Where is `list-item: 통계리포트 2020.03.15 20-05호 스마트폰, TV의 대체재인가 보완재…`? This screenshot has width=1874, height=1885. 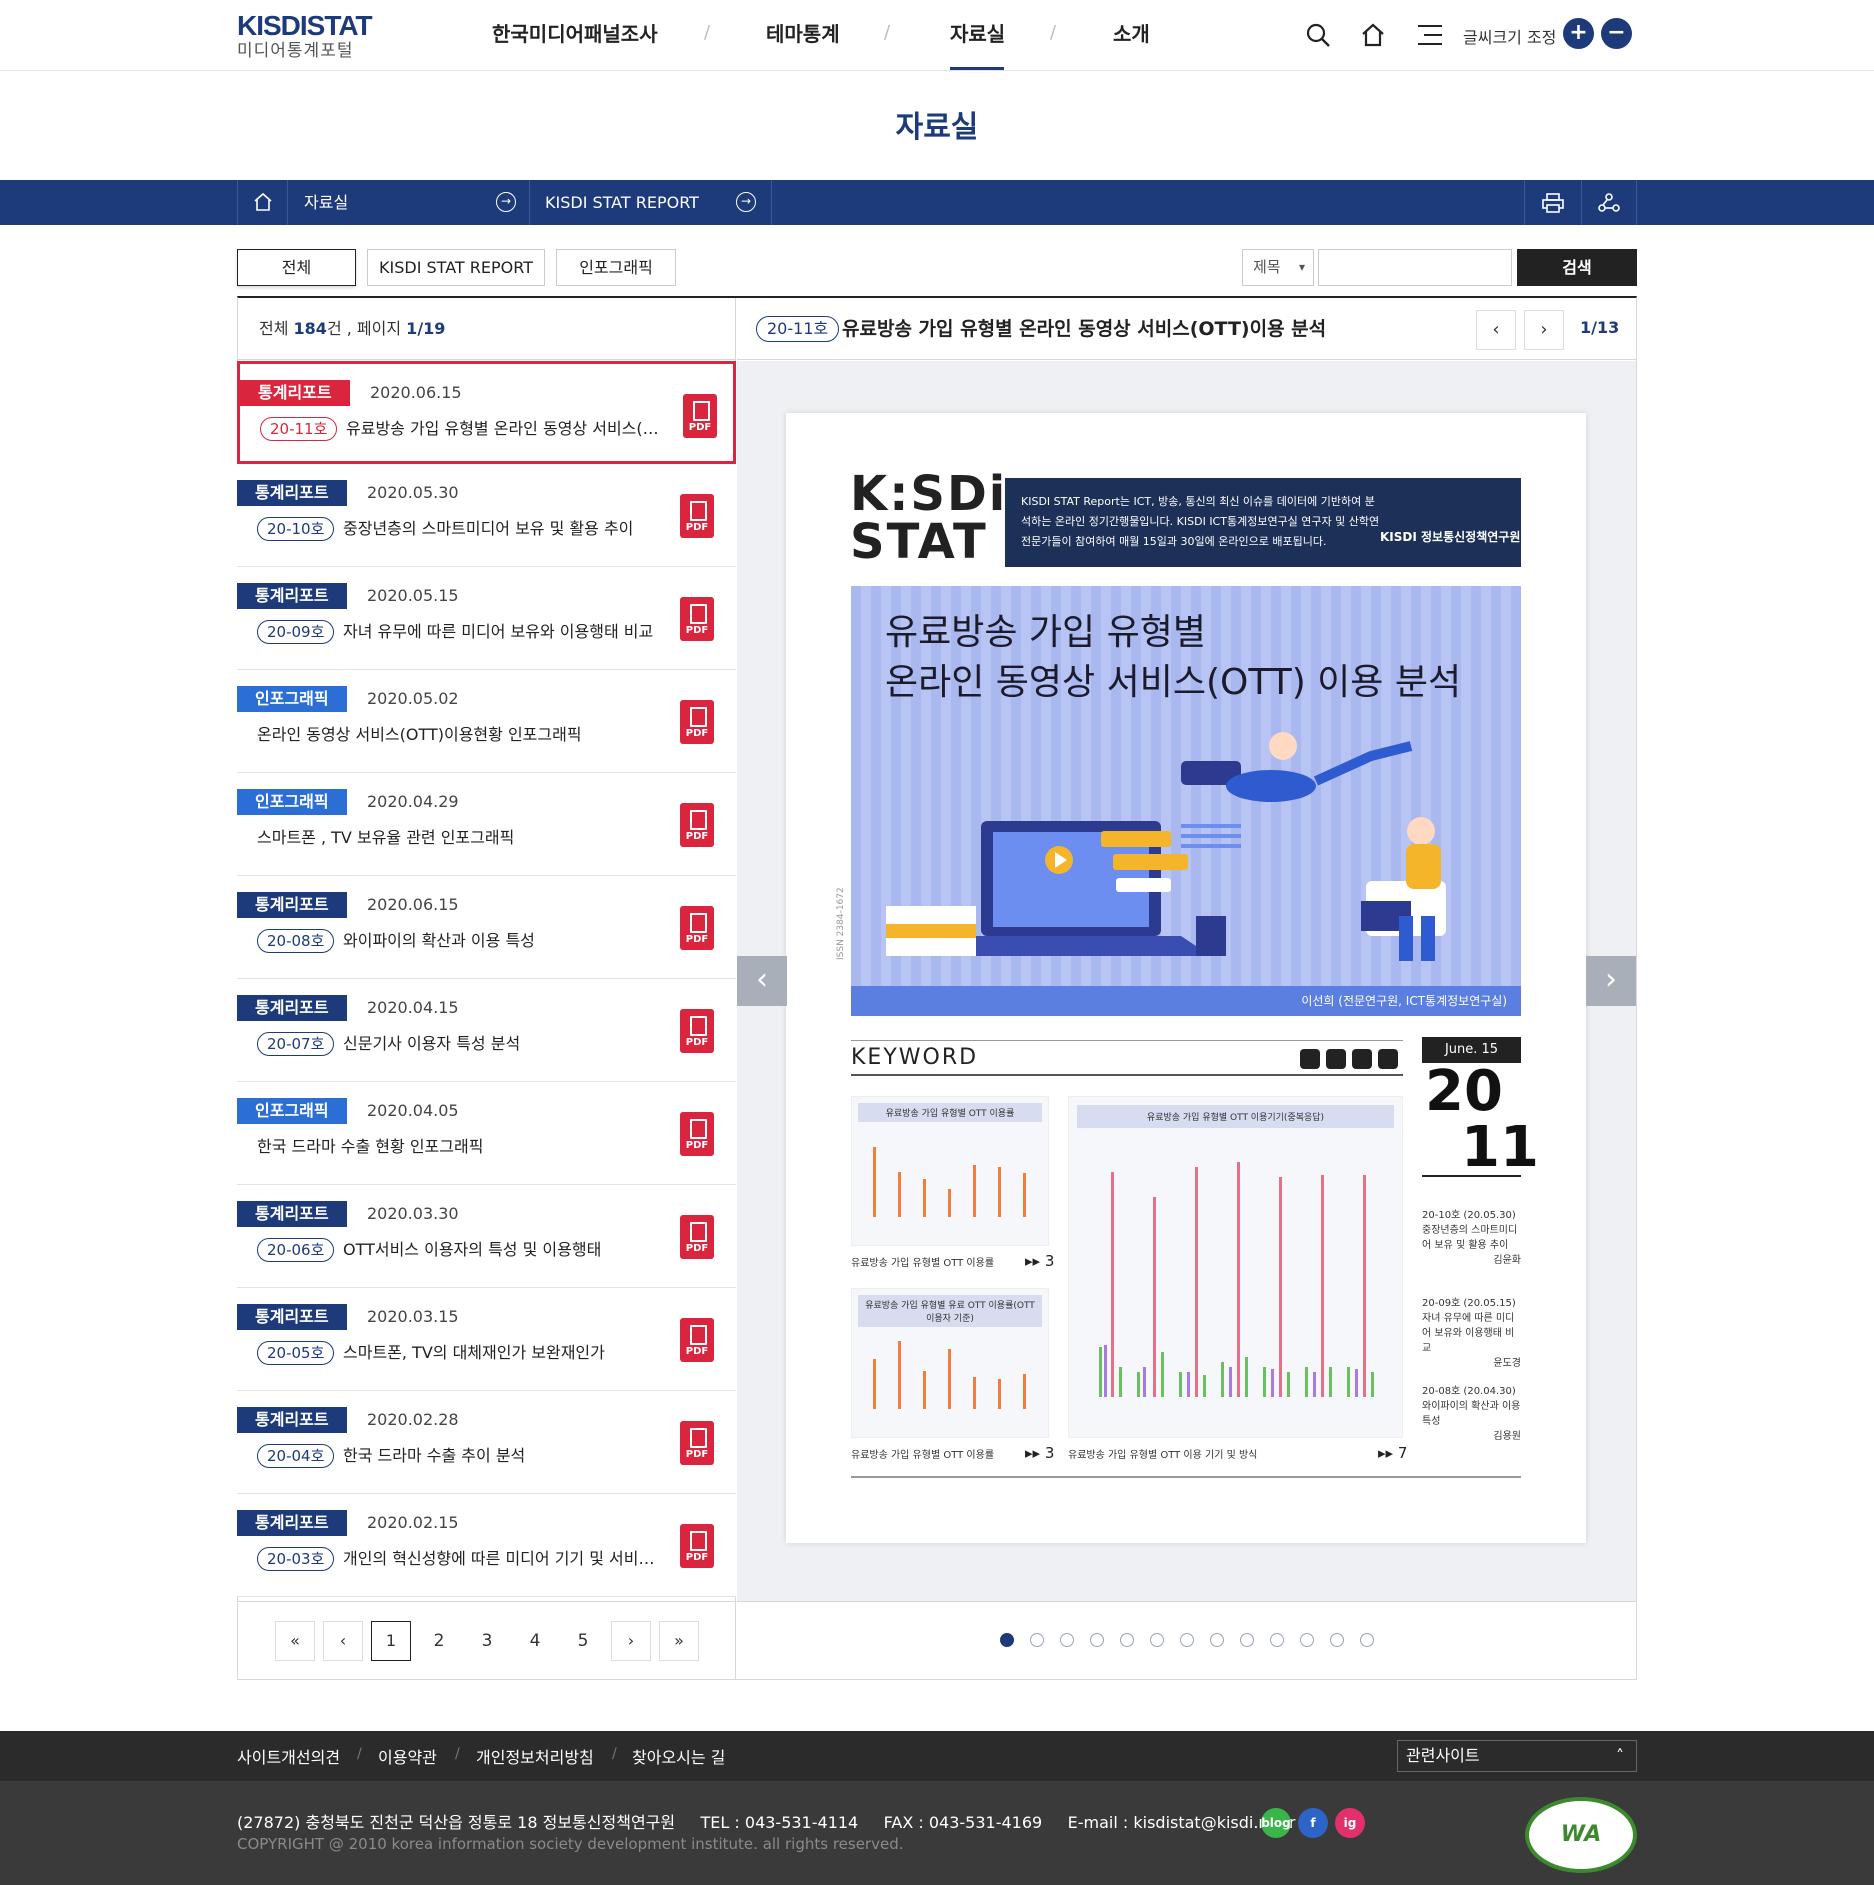 list-item: 통계리포트 2020.03.15 20-05호 스마트폰, TV의 대체재인가 보완재… is located at coordinates (486, 1339).